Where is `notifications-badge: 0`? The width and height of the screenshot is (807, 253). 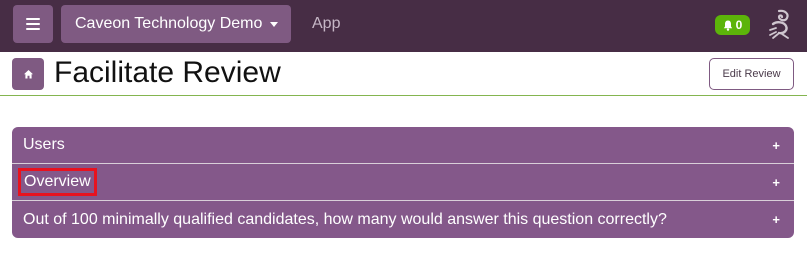
notifications-badge: 0 is located at coordinates (732, 25).